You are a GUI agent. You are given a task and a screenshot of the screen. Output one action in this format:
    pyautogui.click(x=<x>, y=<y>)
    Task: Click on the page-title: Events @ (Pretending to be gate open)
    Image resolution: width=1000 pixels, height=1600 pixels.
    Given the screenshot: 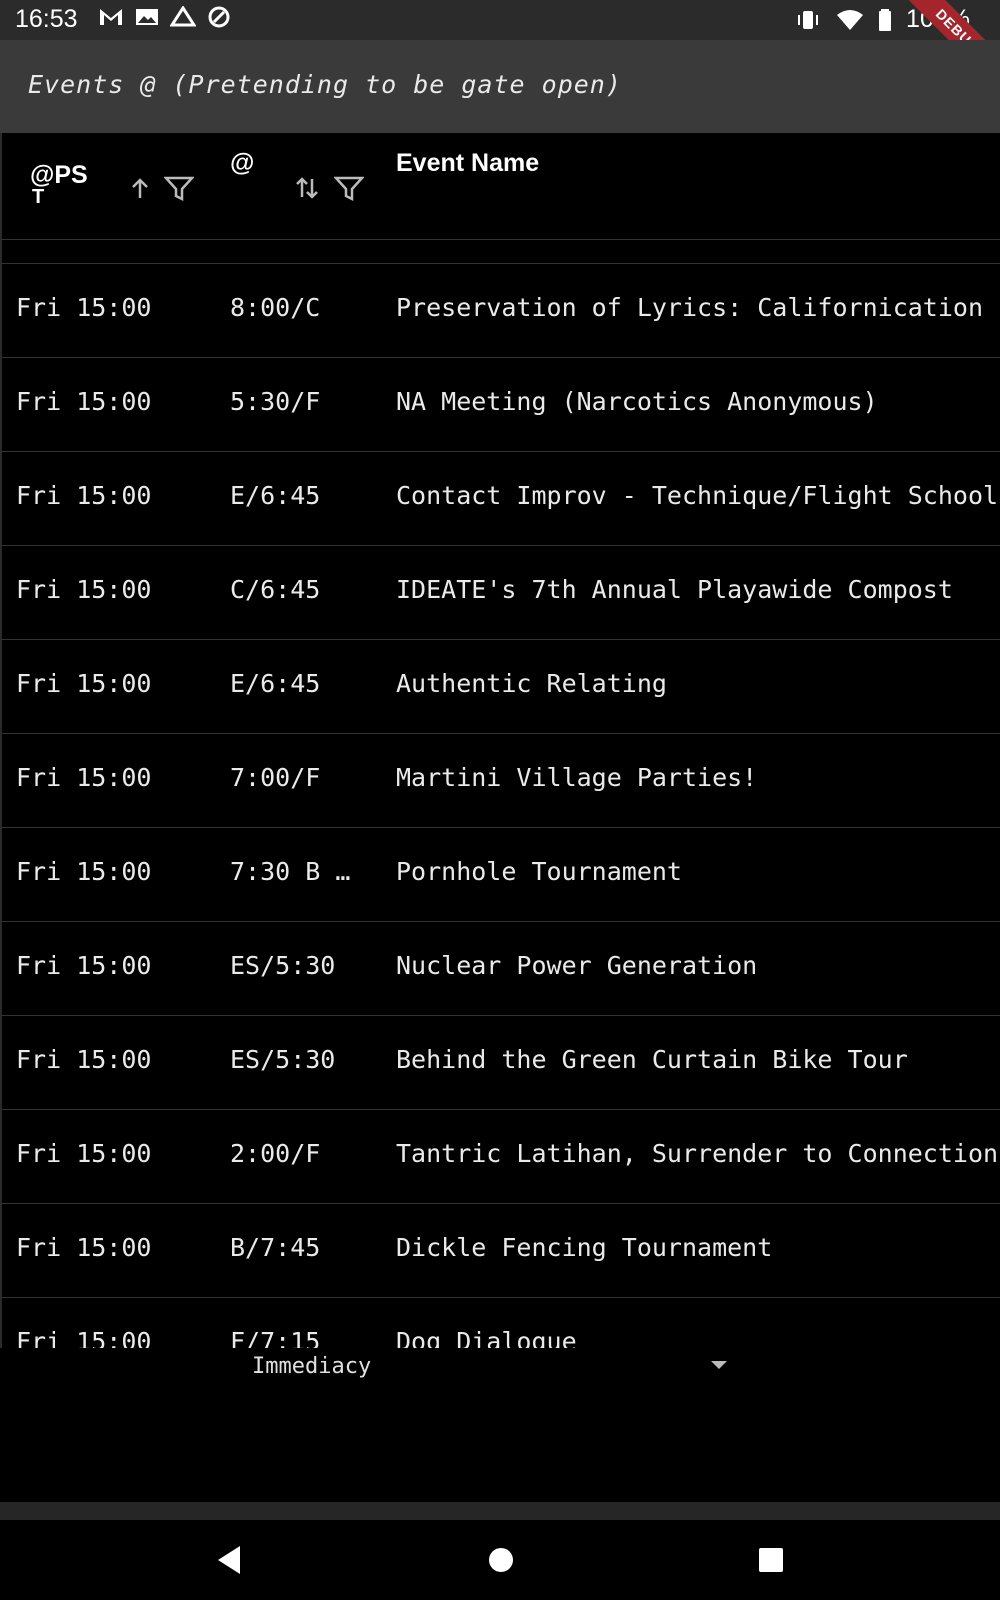 What is the action you would take?
    pyautogui.click(x=325, y=84)
    